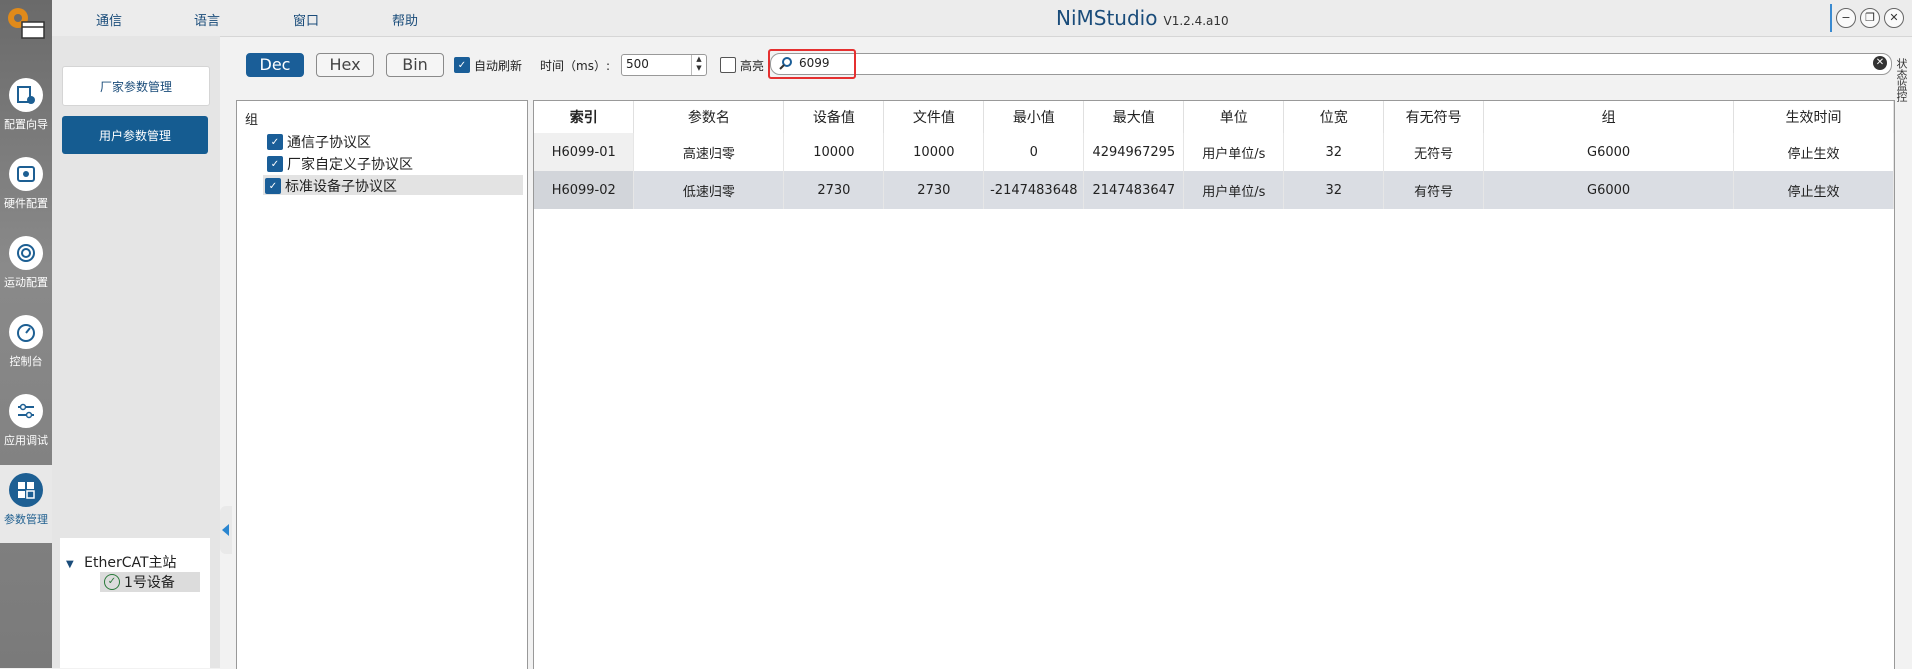  Describe the element at coordinates (637, 64) in the screenshot. I see `interval-value: 500` at that location.